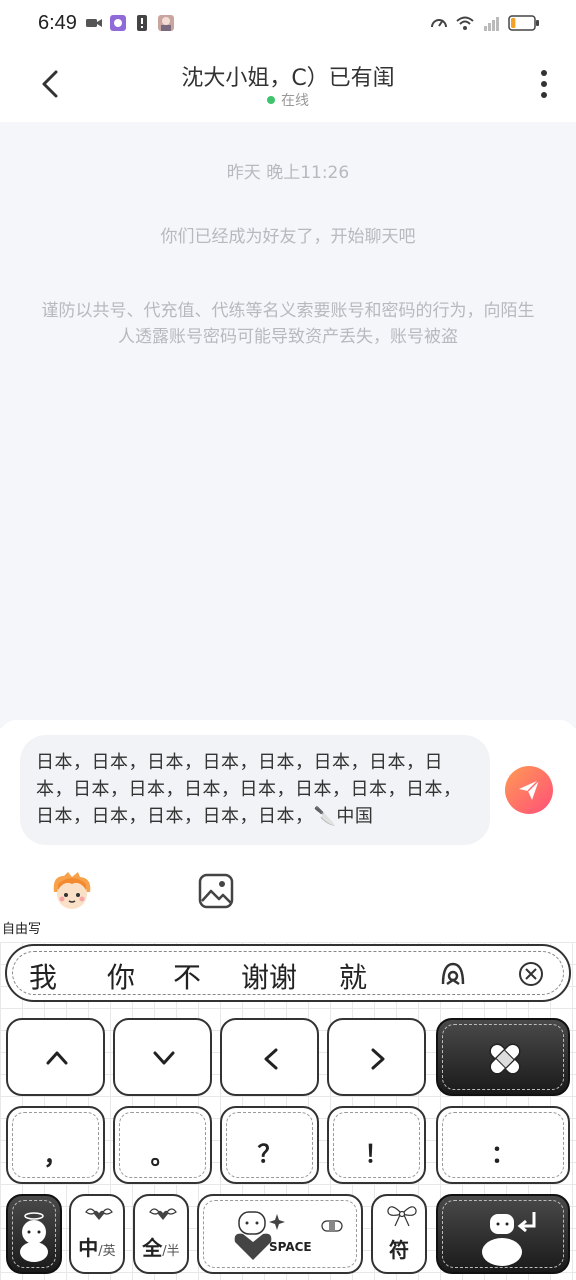 The width and height of the screenshot is (576, 1280). I want to click on image-icon, so click(216, 891).